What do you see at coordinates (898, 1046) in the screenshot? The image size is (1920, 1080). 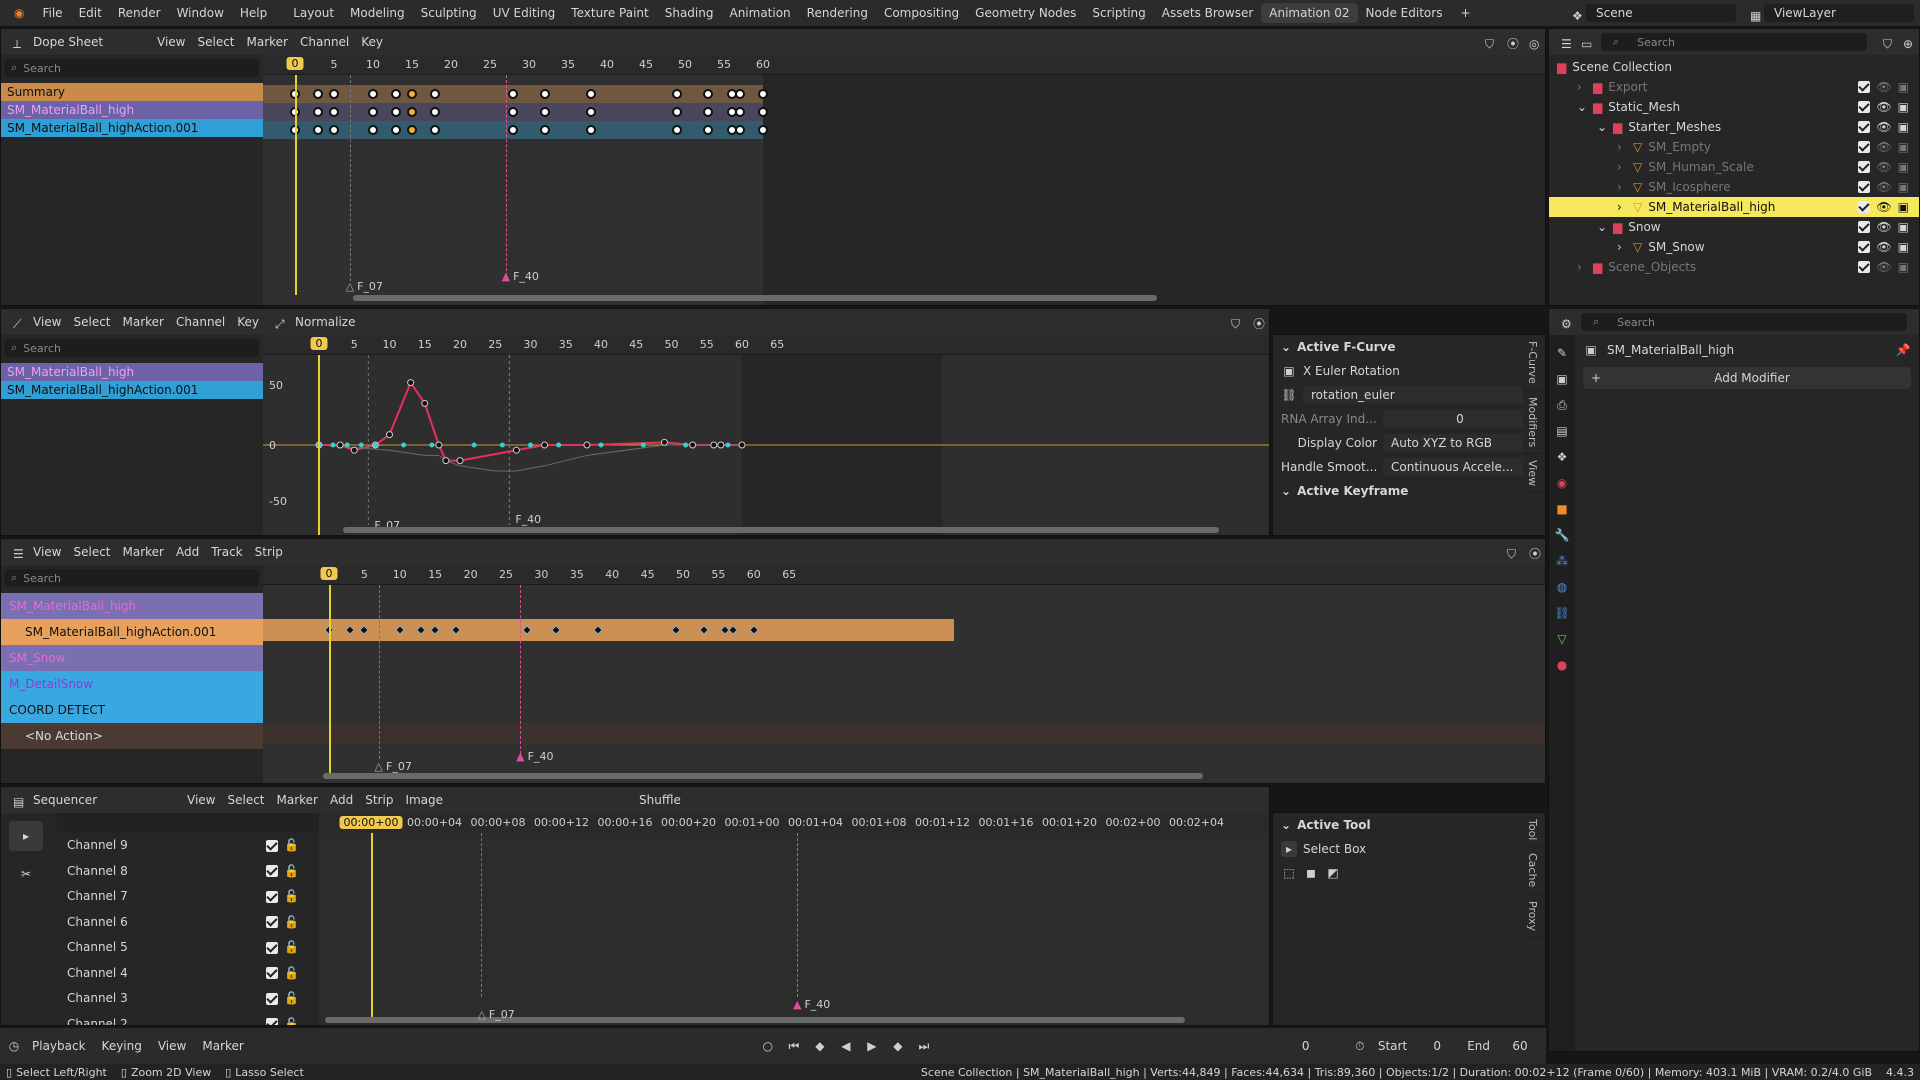 I see `next-key-icon: ◆` at bounding box center [898, 1046].